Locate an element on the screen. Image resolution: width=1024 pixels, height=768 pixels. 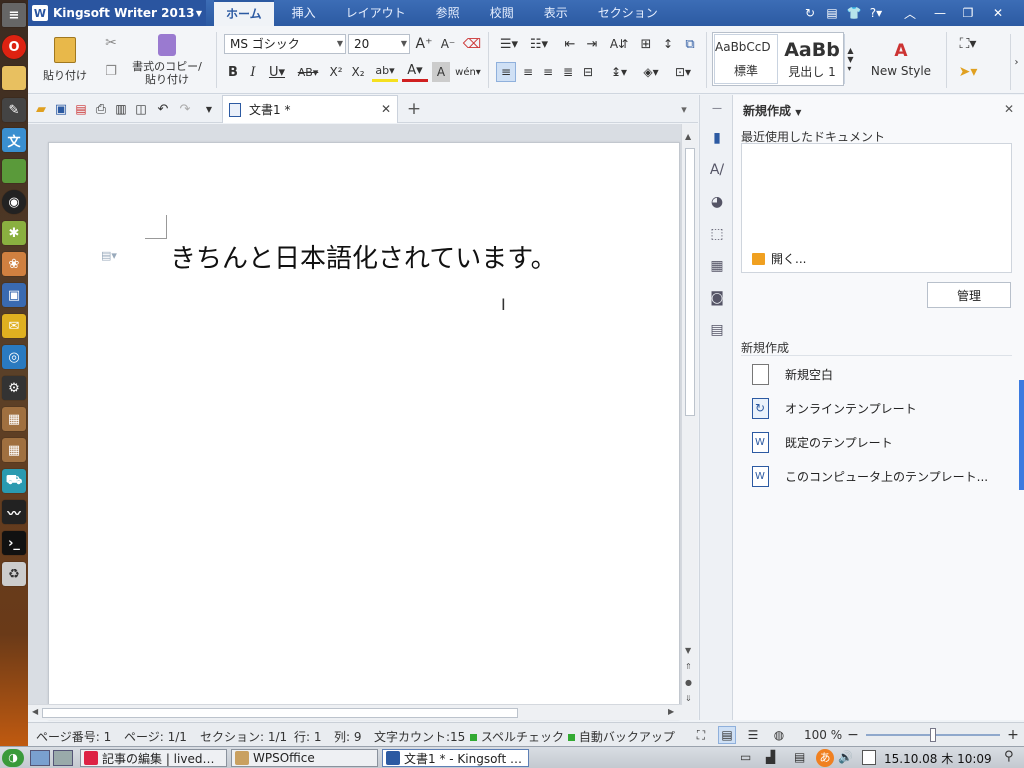
borders-icon: ⊡▾ is located at coordinates (683, 72).